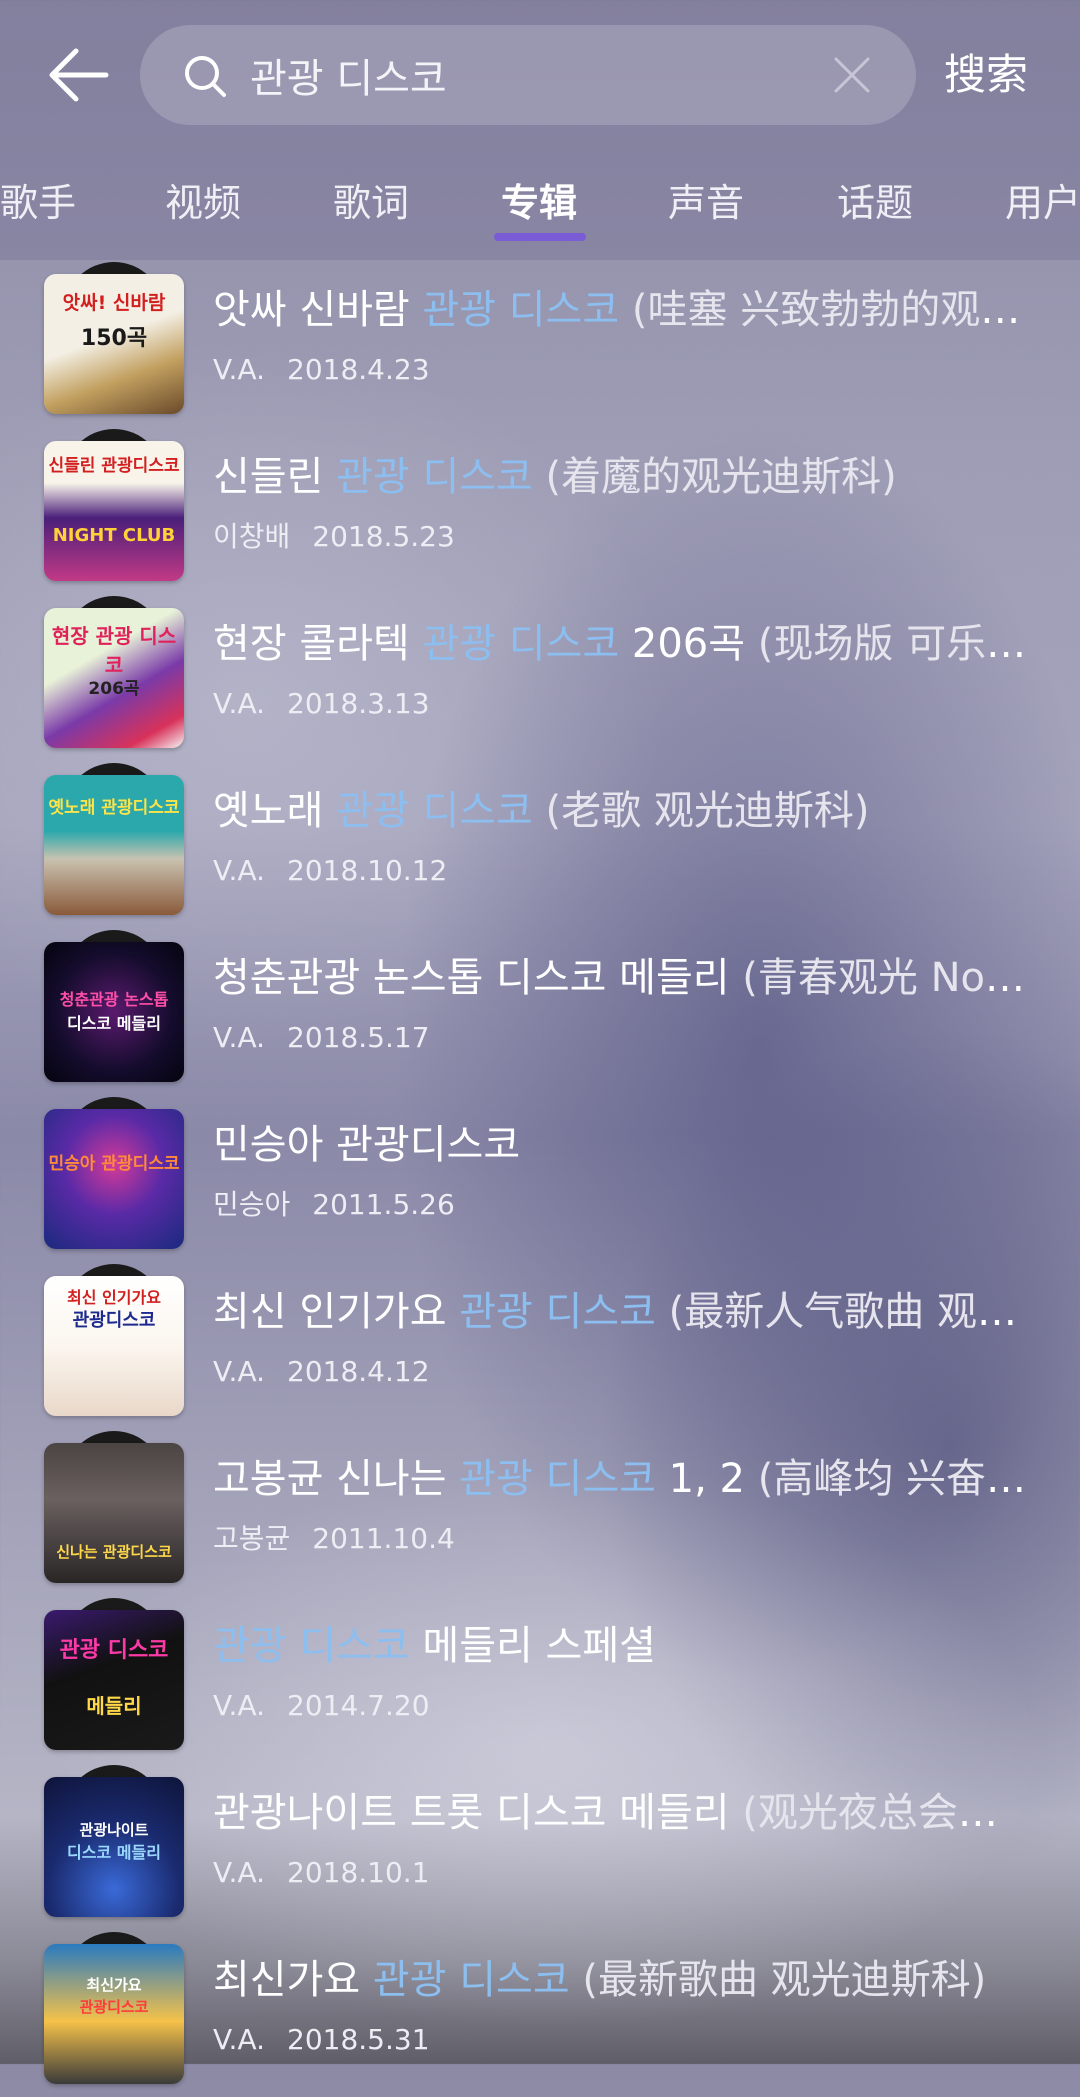  Describe the element at coordinates (555, 477) in the screenshot. I see `album-title: 신들린 관광 디스코 (着魔的观光迪斯科)` at that location.